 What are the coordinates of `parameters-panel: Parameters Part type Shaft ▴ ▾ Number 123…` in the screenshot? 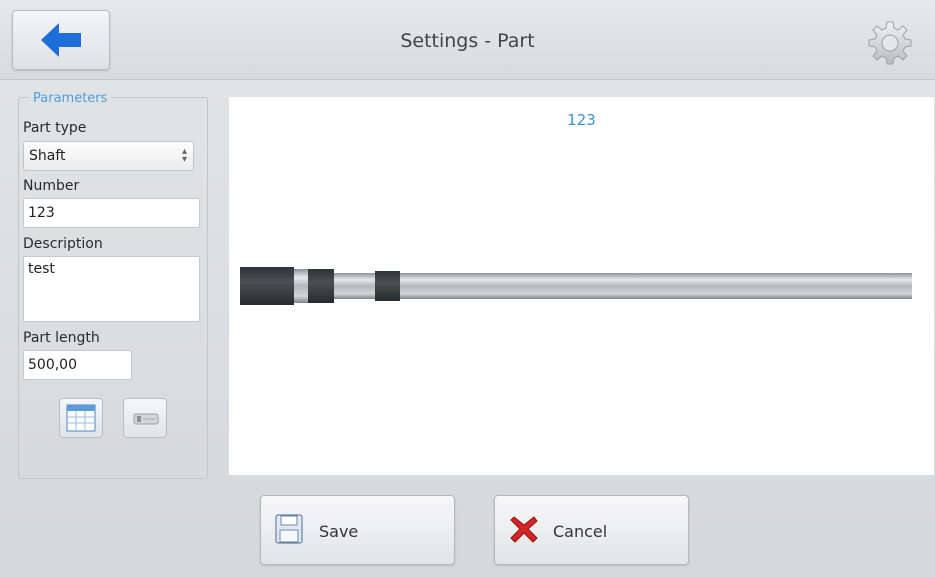 It's located at (113, 285).